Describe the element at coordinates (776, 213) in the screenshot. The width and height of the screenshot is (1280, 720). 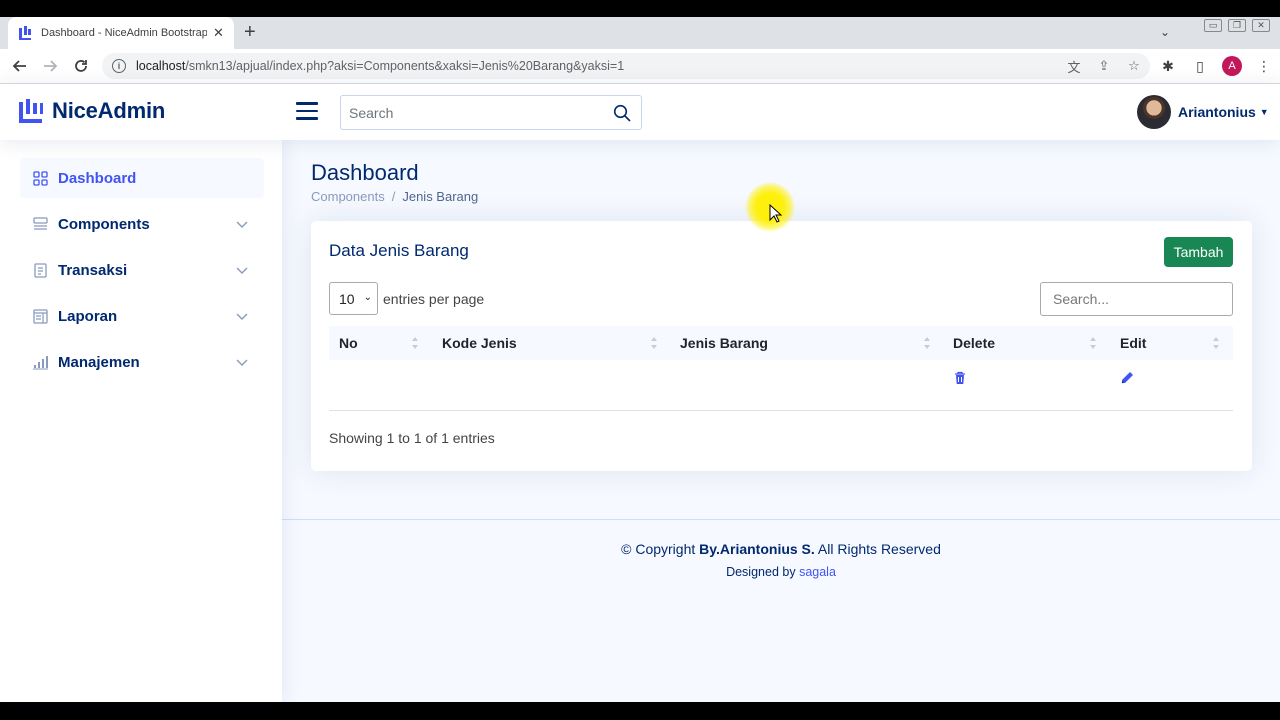
I see `mouse-cursor-icon` at that location.